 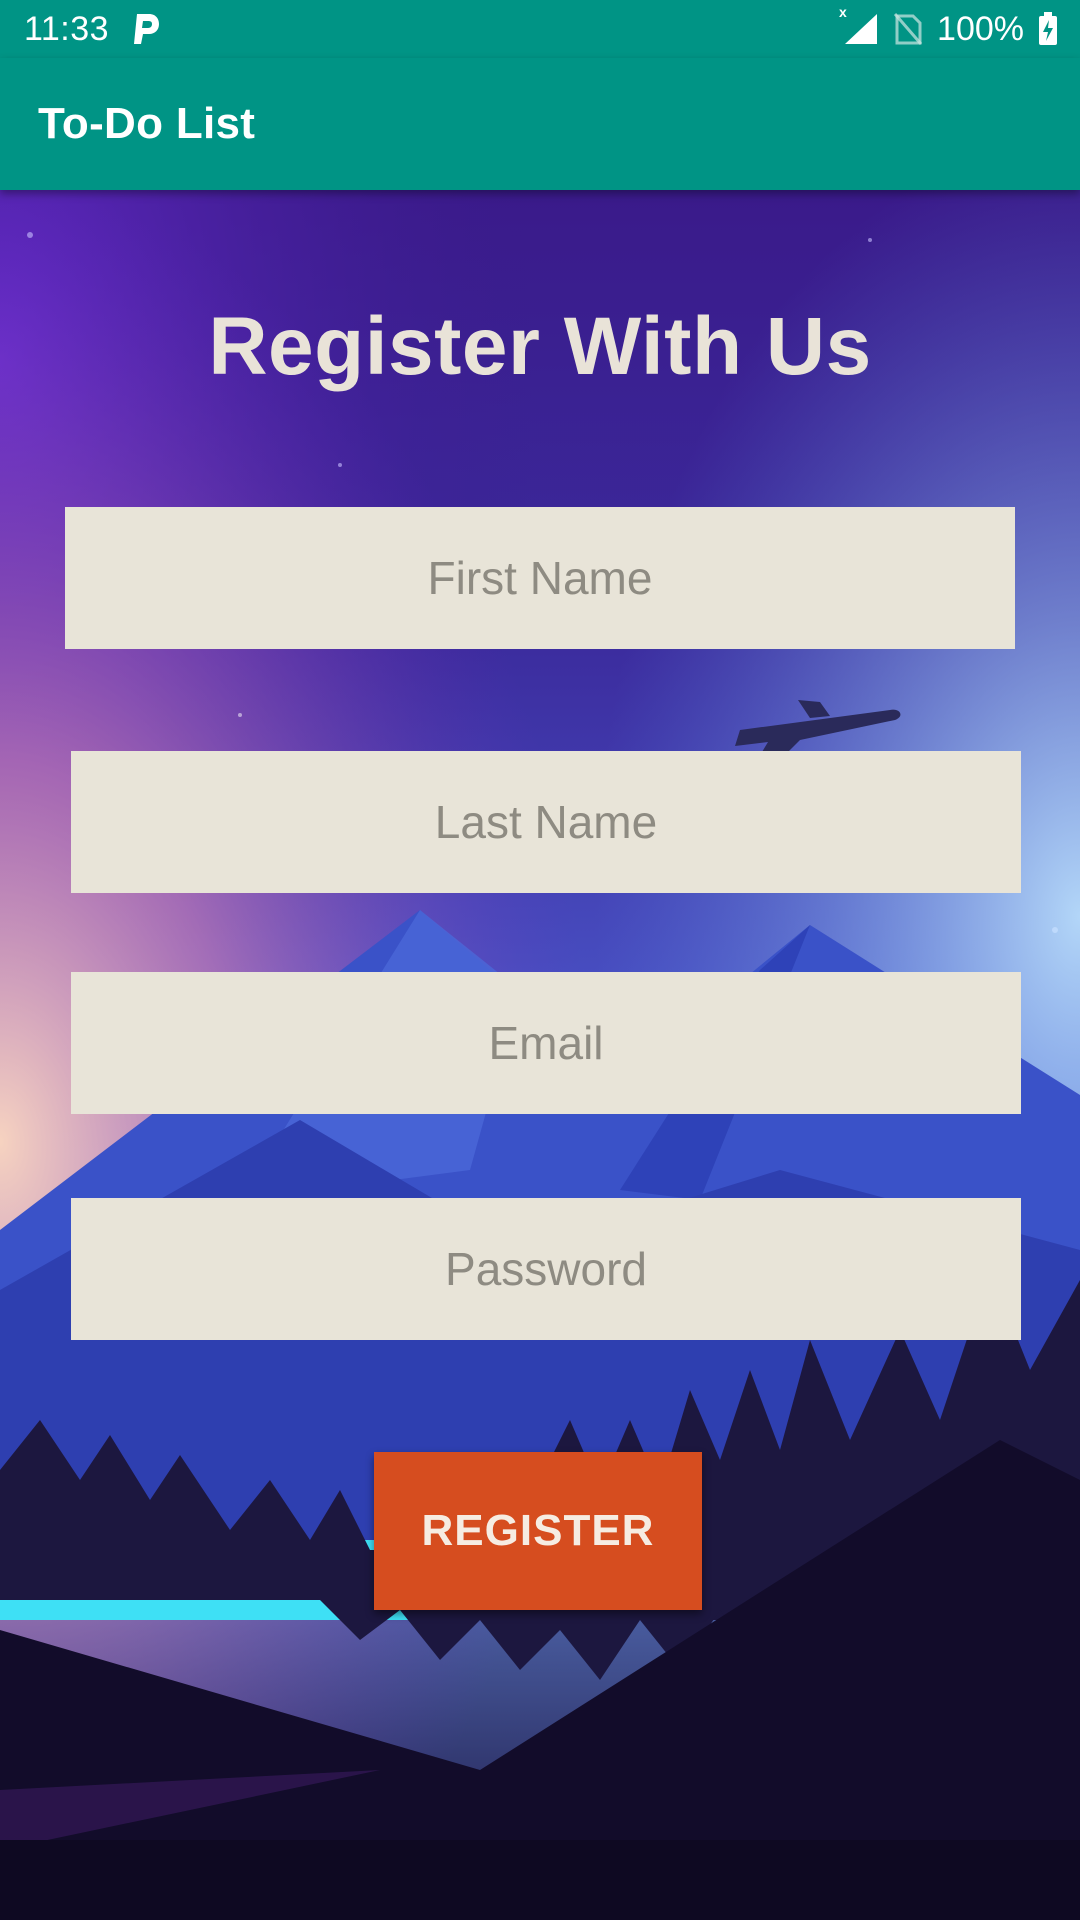 What do you see at coordinates (546, 1269) in the screenshot?
I see `password-field` at bounding box center [546, 1269].